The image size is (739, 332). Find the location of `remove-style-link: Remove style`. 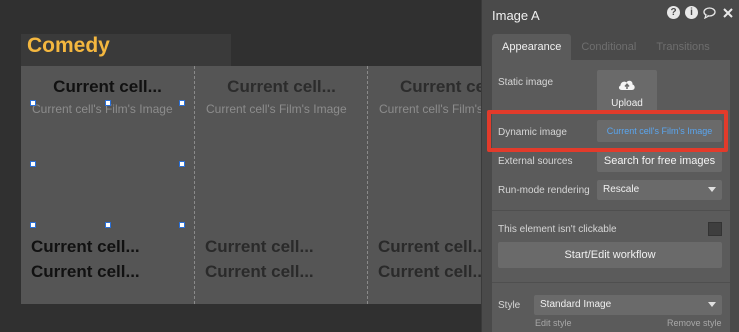

remove-style-link: Remove style is located at coordinates (694, 323).